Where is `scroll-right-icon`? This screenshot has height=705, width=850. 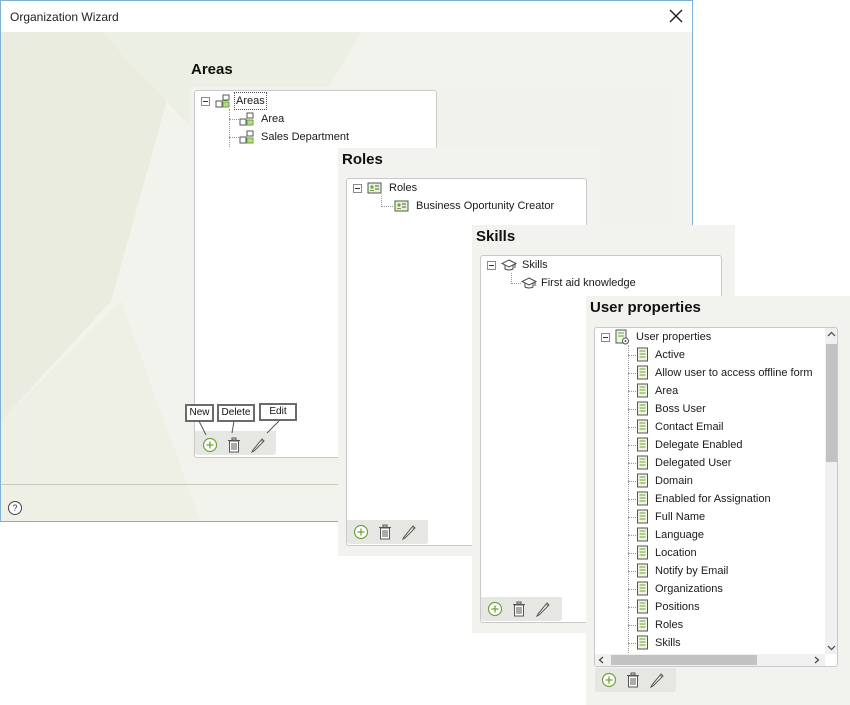 scroll-right-icon is located at coordinates (816, 660).